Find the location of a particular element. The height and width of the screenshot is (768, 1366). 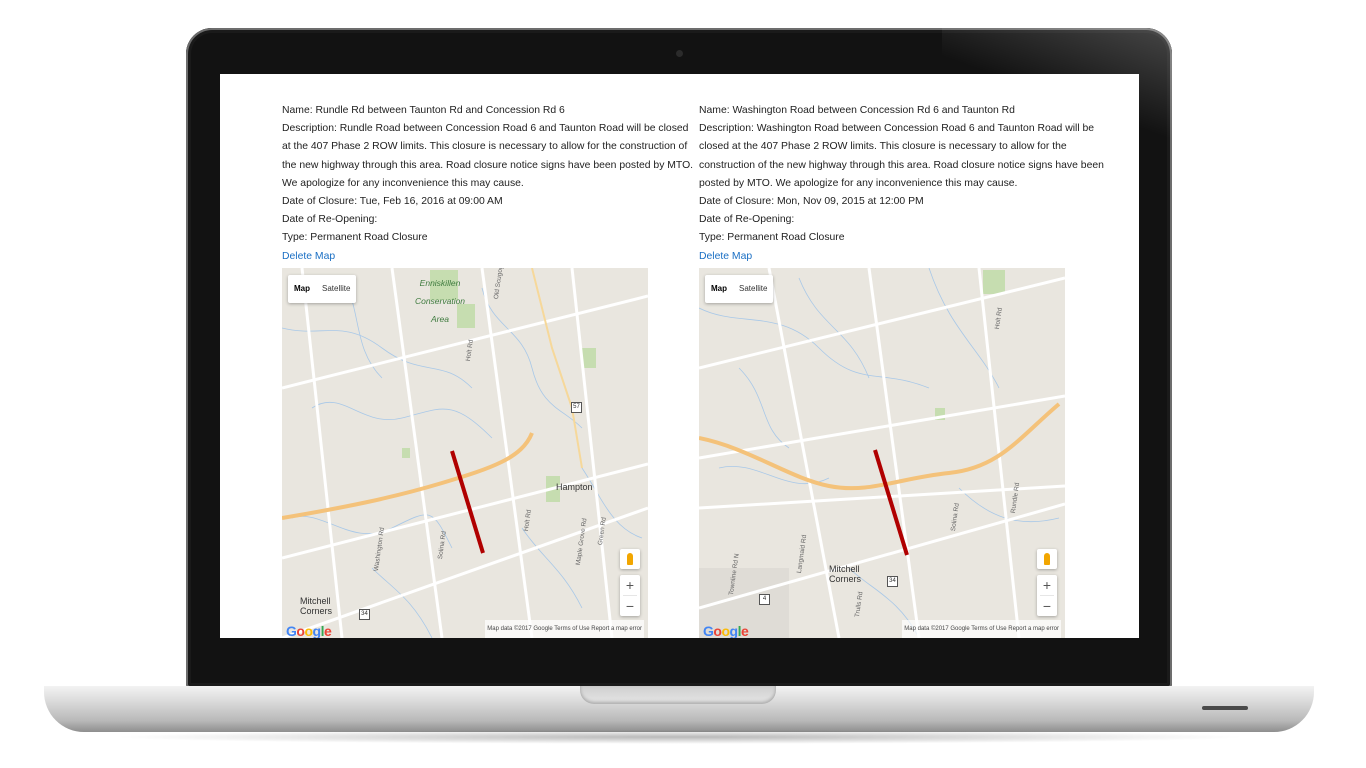

laptop-shadow is located at coordinates (680, 737).